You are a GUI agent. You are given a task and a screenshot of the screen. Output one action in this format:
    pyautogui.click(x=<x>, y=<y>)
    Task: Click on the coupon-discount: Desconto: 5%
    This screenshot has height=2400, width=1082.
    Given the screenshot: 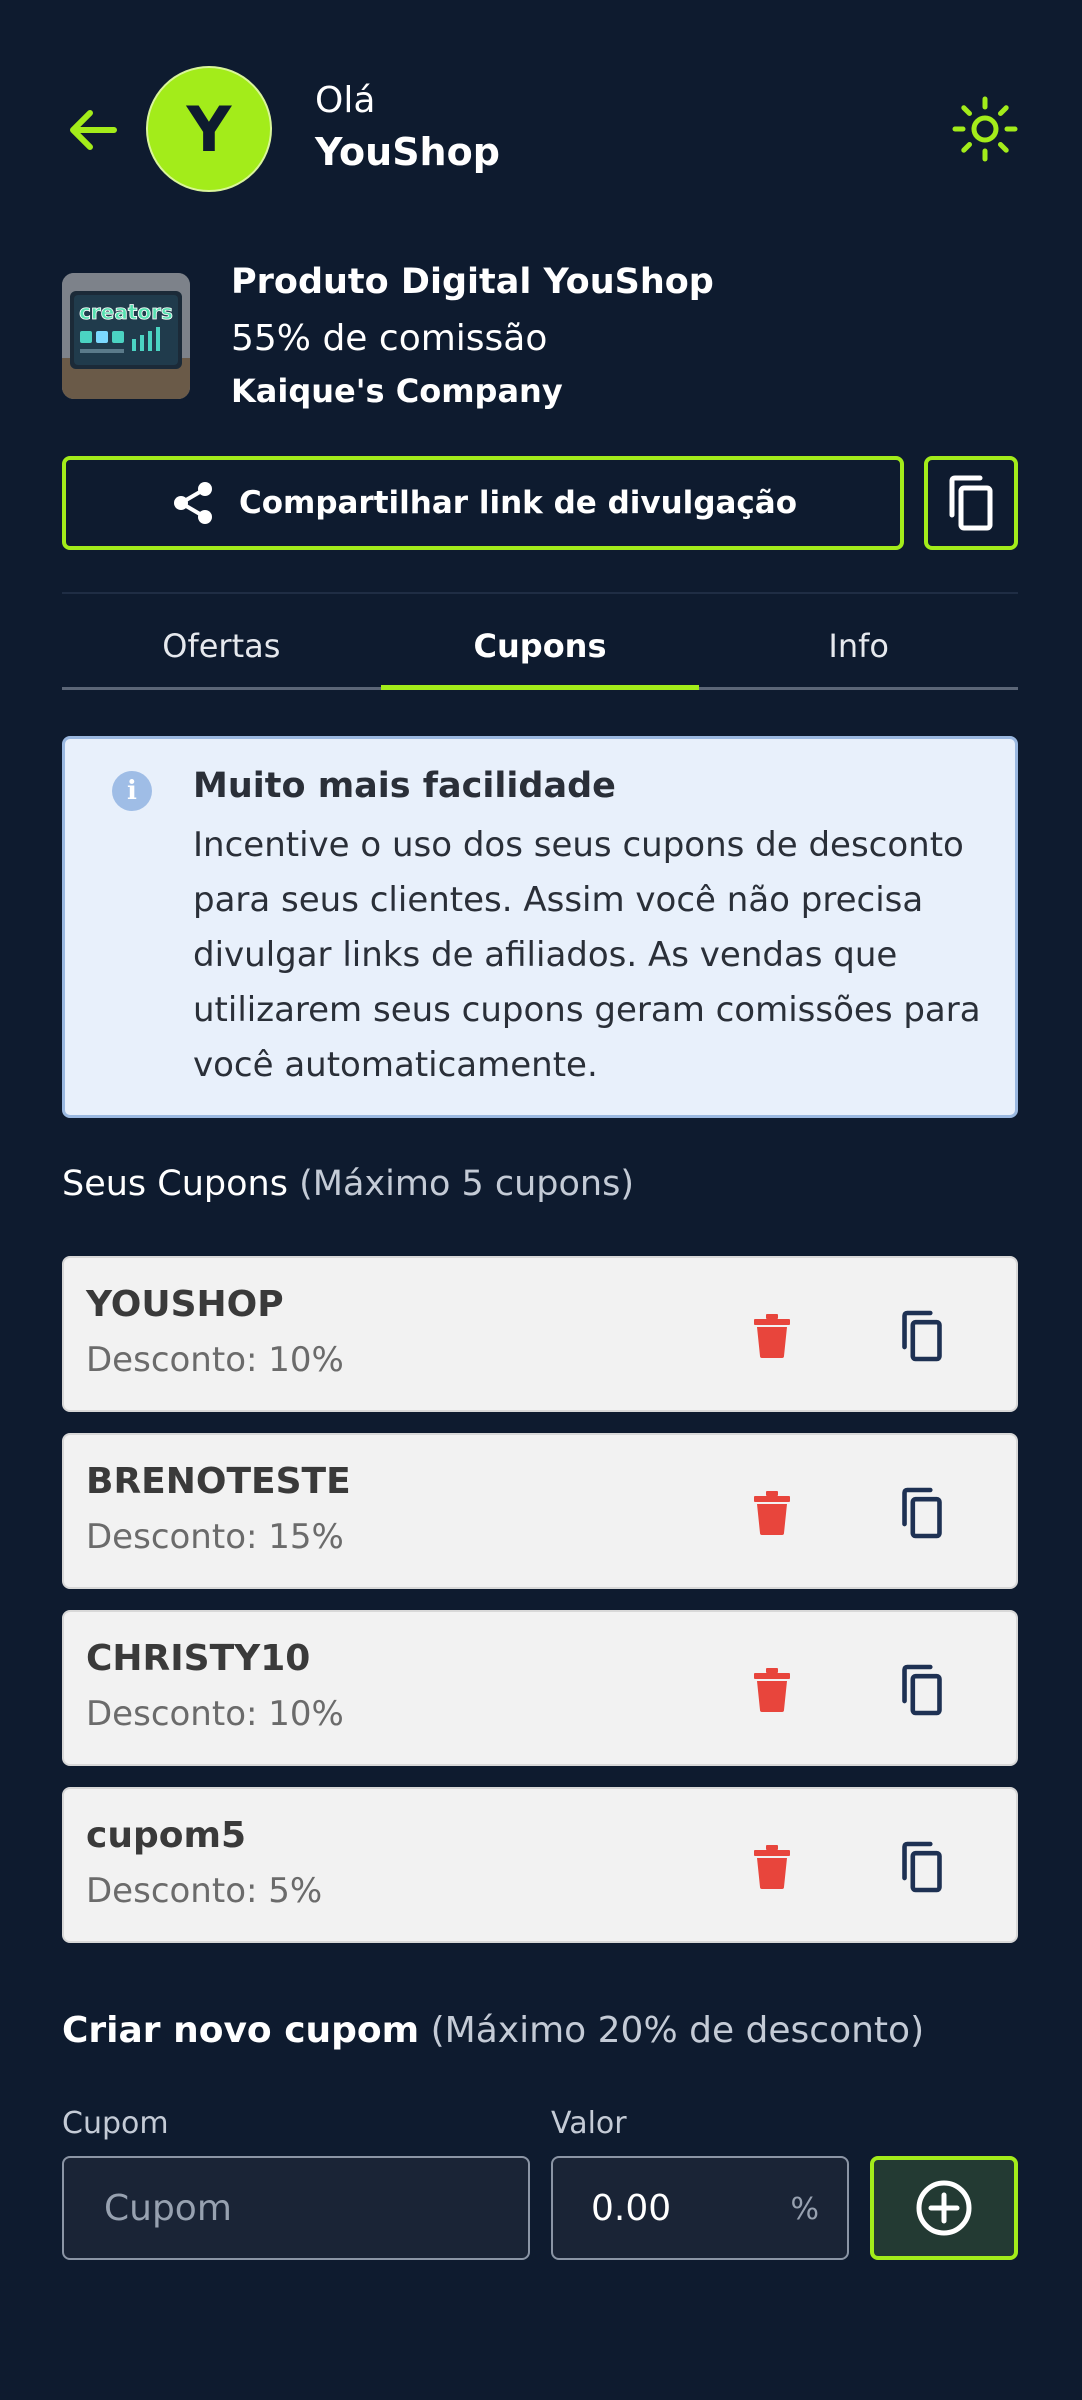 What is the action you would take?
    pyautogui.click(x=204, y=1891)
    